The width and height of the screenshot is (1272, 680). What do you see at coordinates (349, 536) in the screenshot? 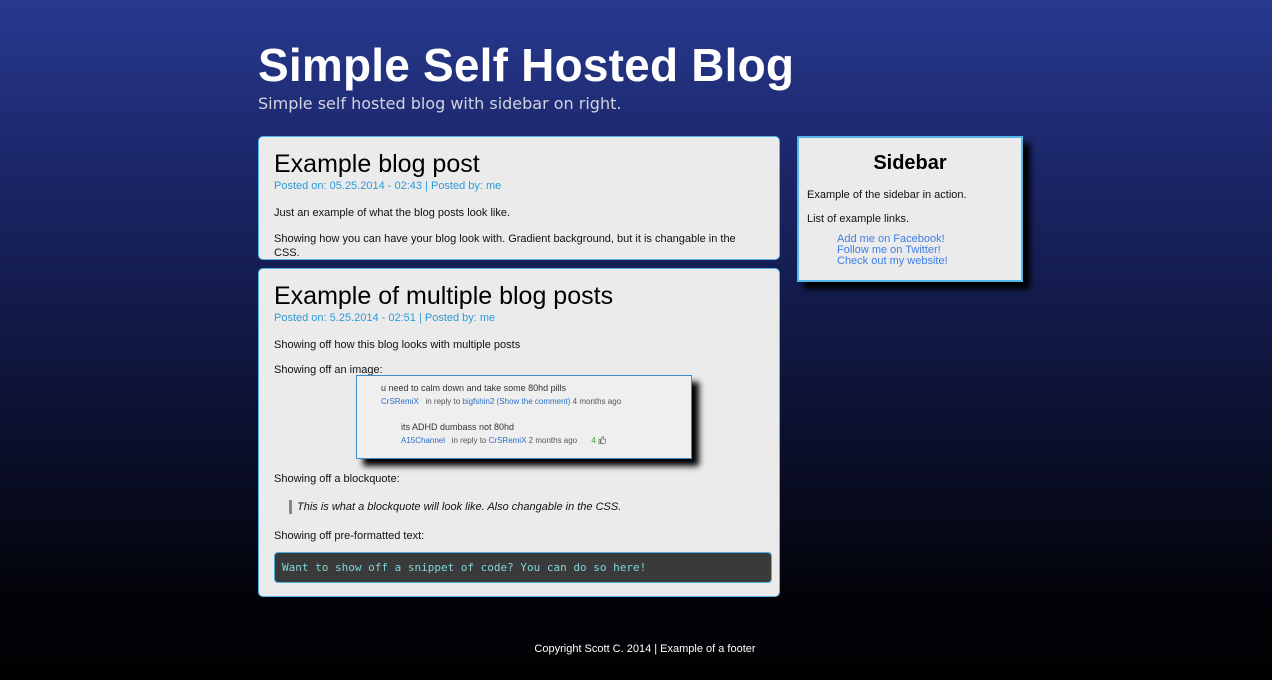
I see `post-paragraph: Showing off pre-formatted text:` at bounding box center [349, 536].